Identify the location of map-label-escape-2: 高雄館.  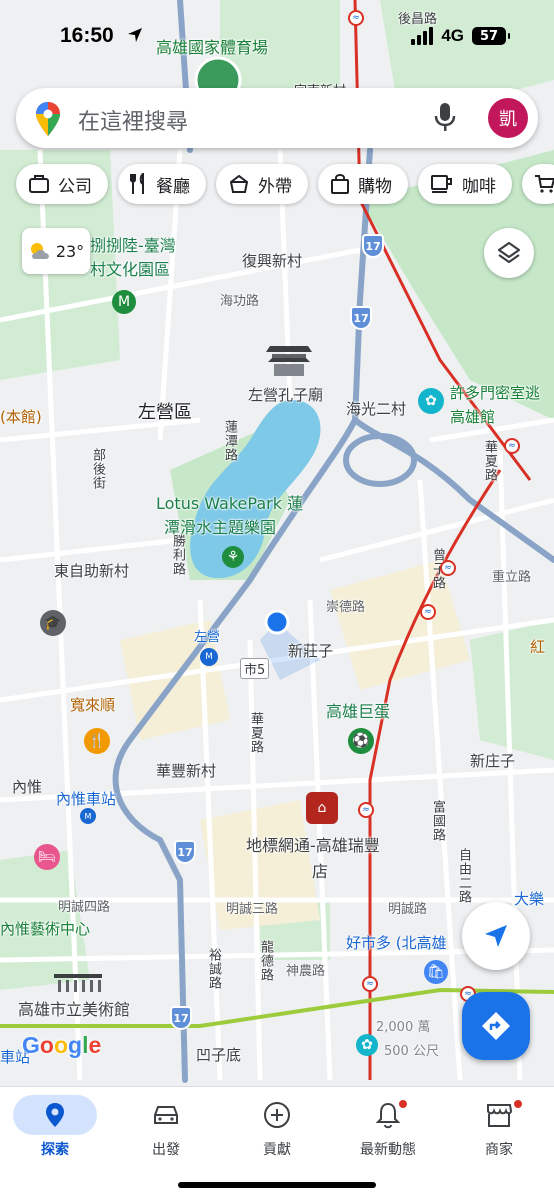
(472, 416).